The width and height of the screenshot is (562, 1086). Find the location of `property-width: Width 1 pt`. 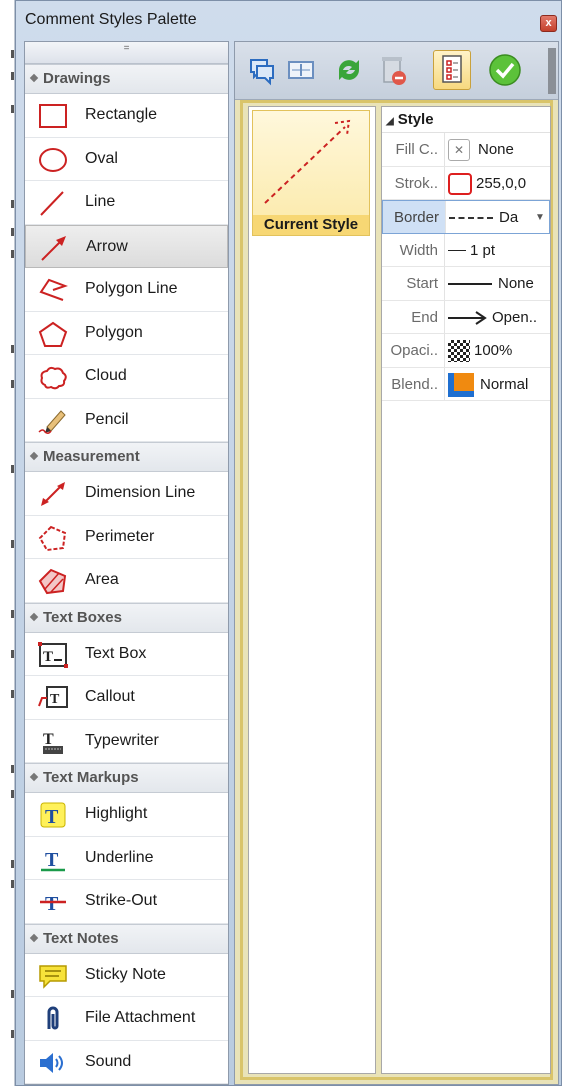

property-width: Width 1 pt is located at coordinates (466, 250).